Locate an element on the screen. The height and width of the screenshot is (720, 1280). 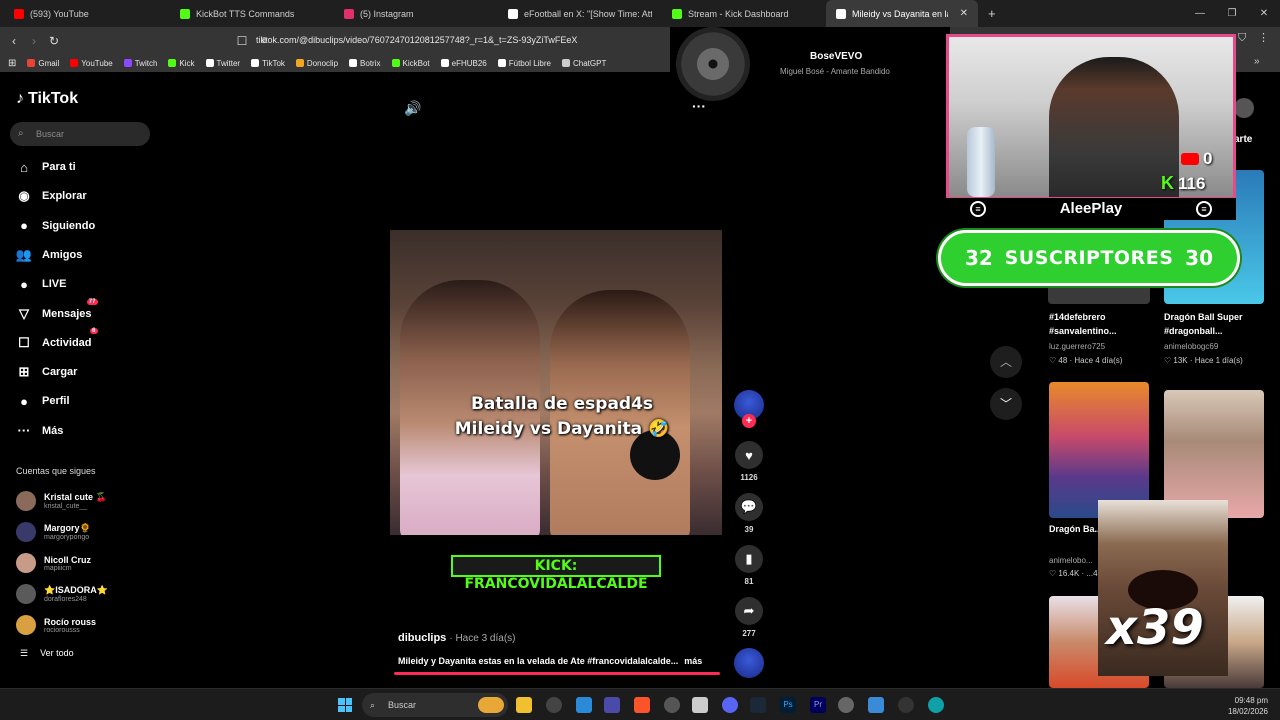
comment-action: 💬 39 is located at coordinates (749, 513).